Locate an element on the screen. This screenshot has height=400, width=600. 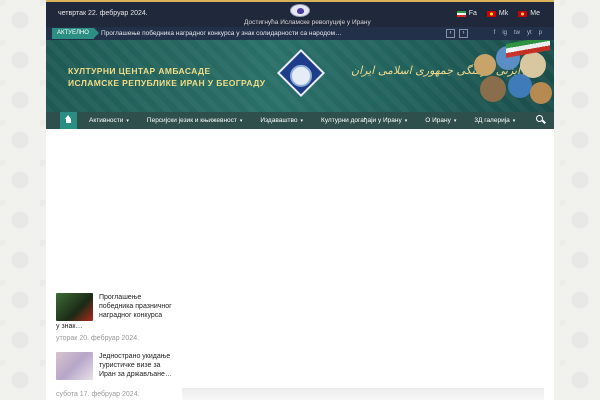
nav-item-label: О Ирану is located at coordinates (438, 120).